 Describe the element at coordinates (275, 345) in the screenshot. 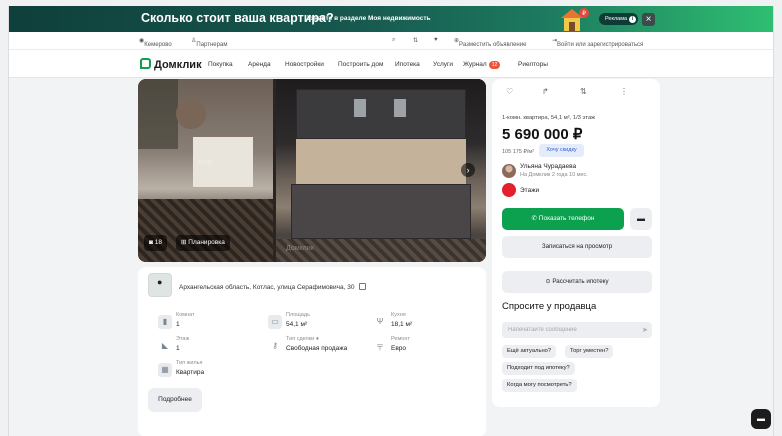

I see `key-icon: ⚷` at that location.